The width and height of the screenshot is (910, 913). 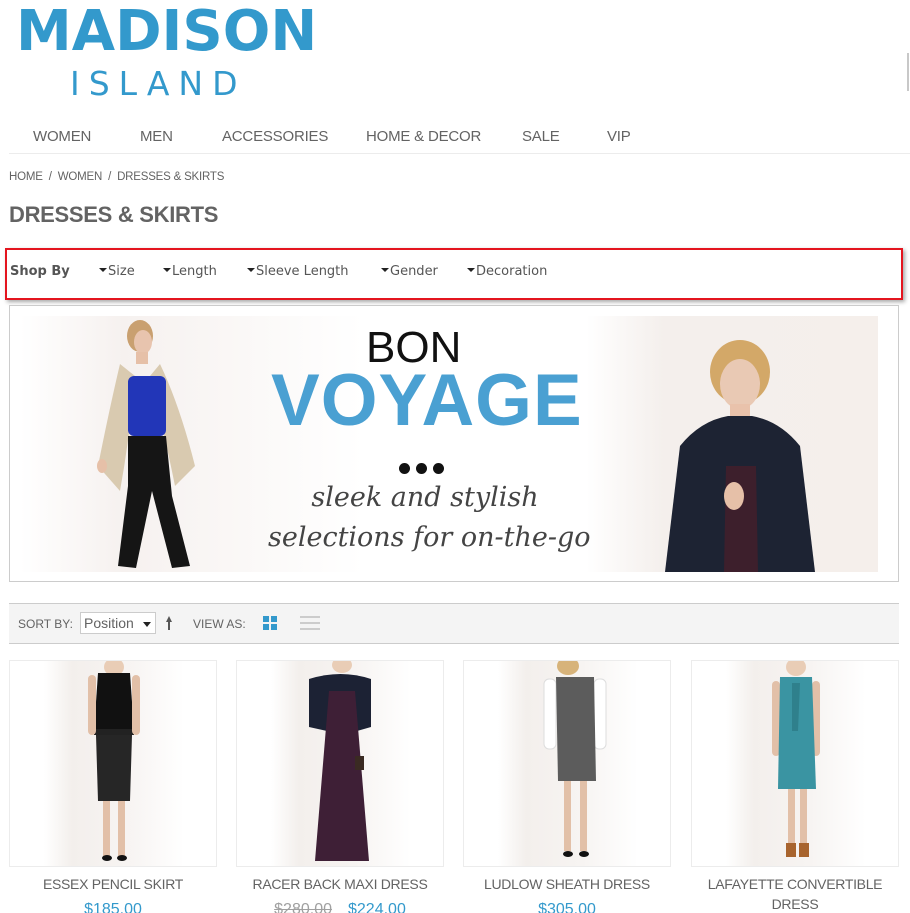 I want to click on filter-decoration: Decoration, so click(x=507, y=271).